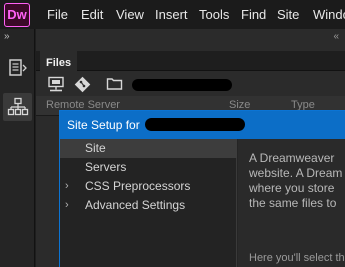  What do you see at coordinates (214, 14) in the screenshot?
I see `menu-tools: Tools` at bounding box center [214, 14].